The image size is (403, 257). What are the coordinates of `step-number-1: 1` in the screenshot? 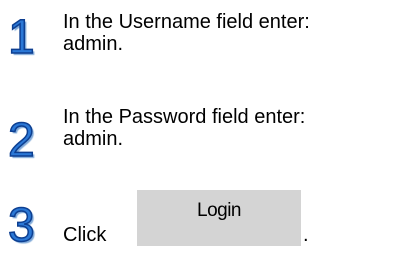 It's located at (21, 37).